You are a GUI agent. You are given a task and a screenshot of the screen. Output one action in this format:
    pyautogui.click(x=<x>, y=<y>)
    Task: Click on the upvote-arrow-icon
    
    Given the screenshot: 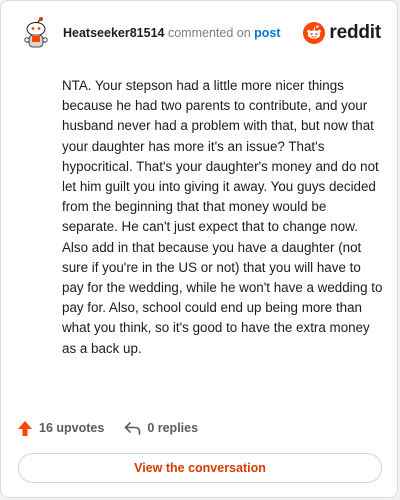 What is the action you would take?
    pyautogui.click(x=25, y=428)
    